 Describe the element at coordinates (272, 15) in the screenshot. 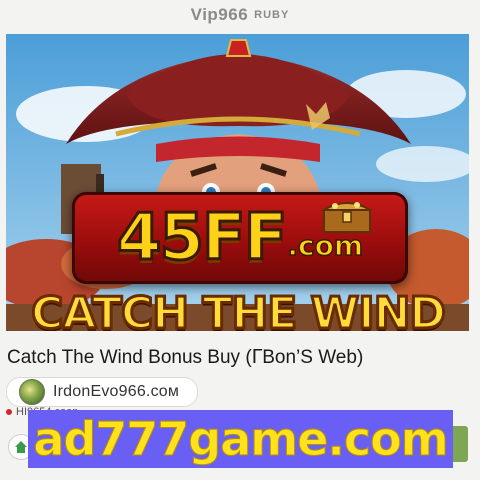

I see `site-subtitle: RUBY` at that location.